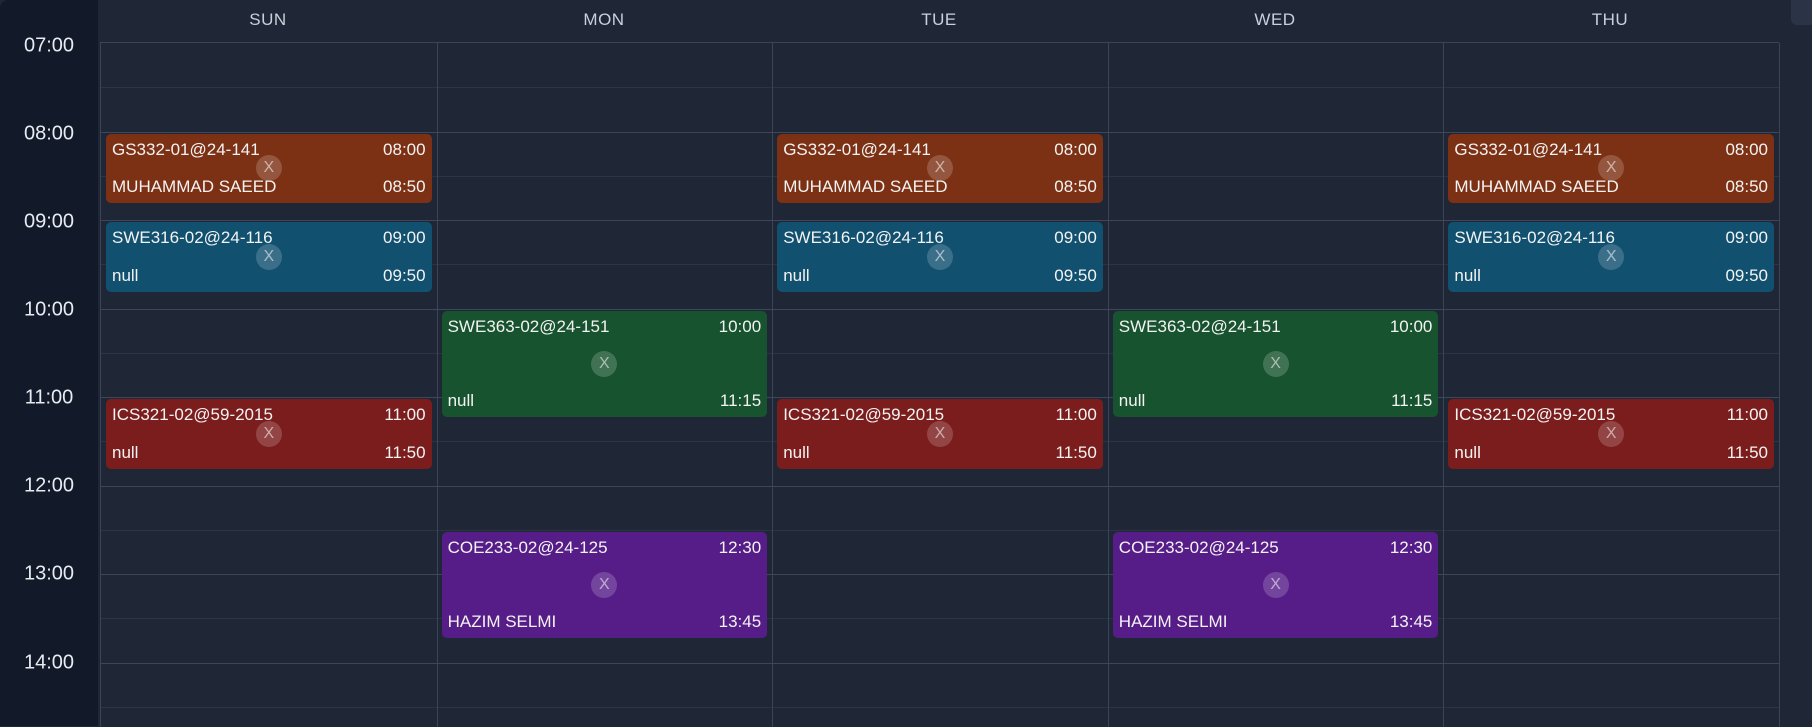  I want to click on collapse-button, so click(1801, 12).